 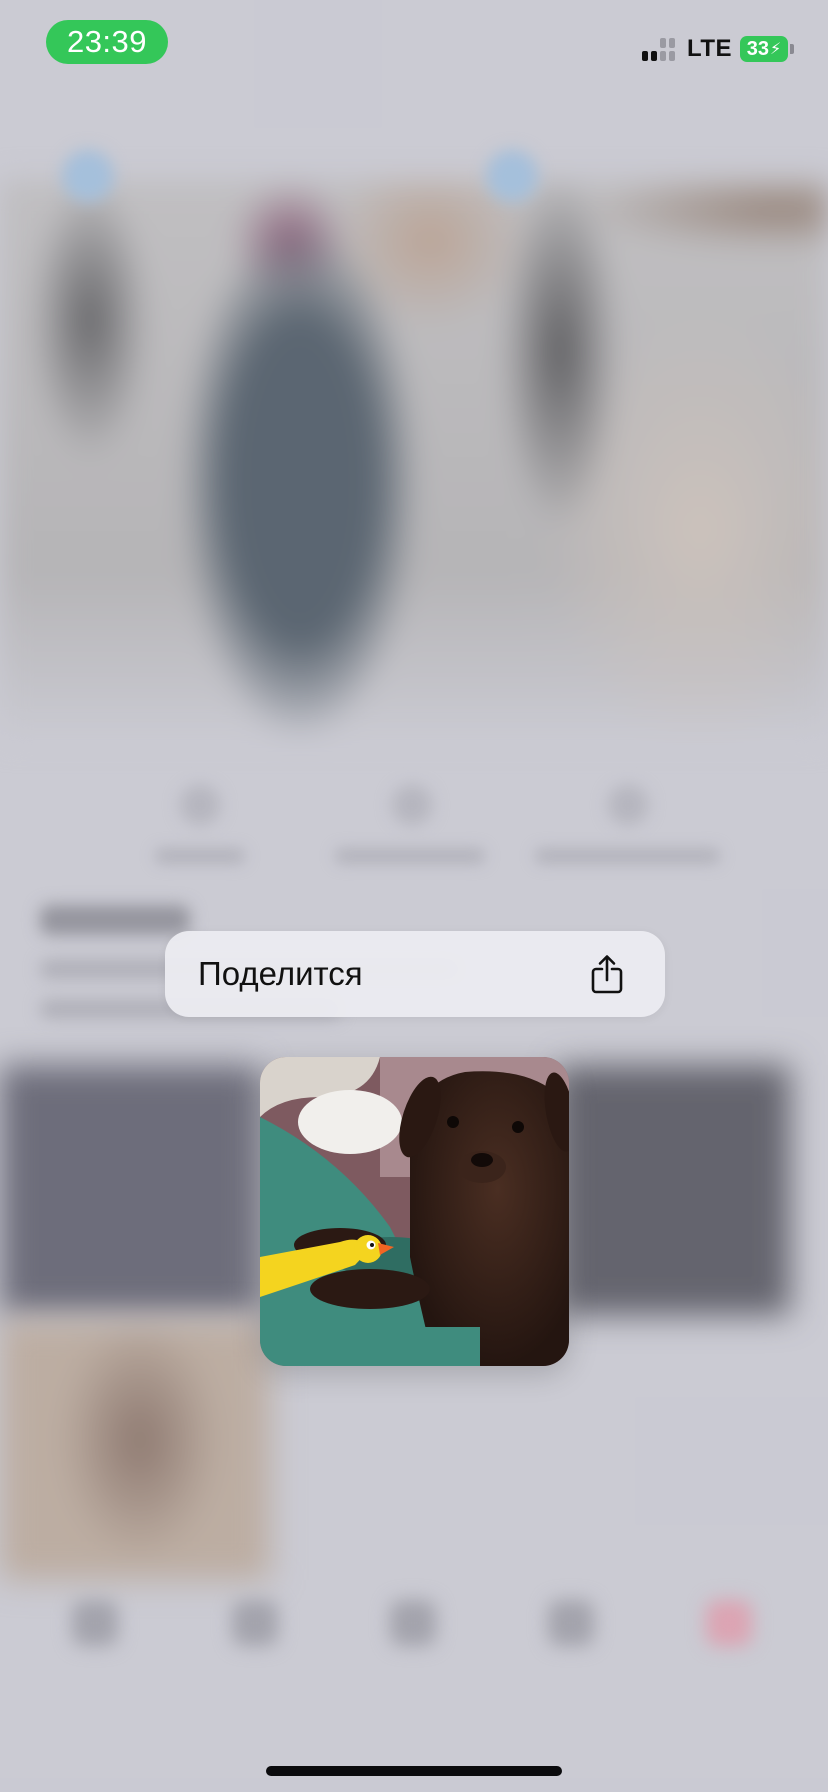 I want to click on status-indicators: LTE 33 ⚡, so click(x=717, y=49).